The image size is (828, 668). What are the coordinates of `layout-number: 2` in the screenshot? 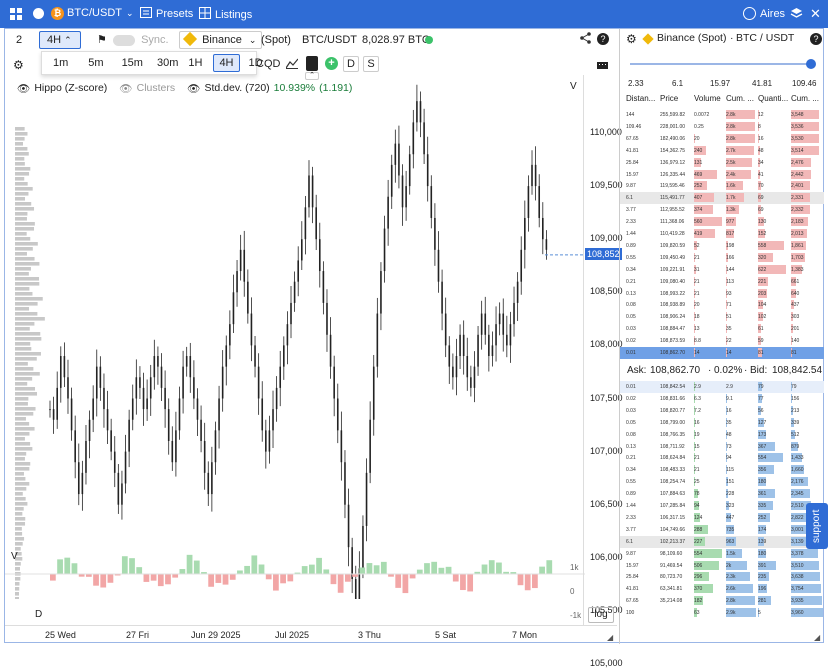 It's located at (19, 40).